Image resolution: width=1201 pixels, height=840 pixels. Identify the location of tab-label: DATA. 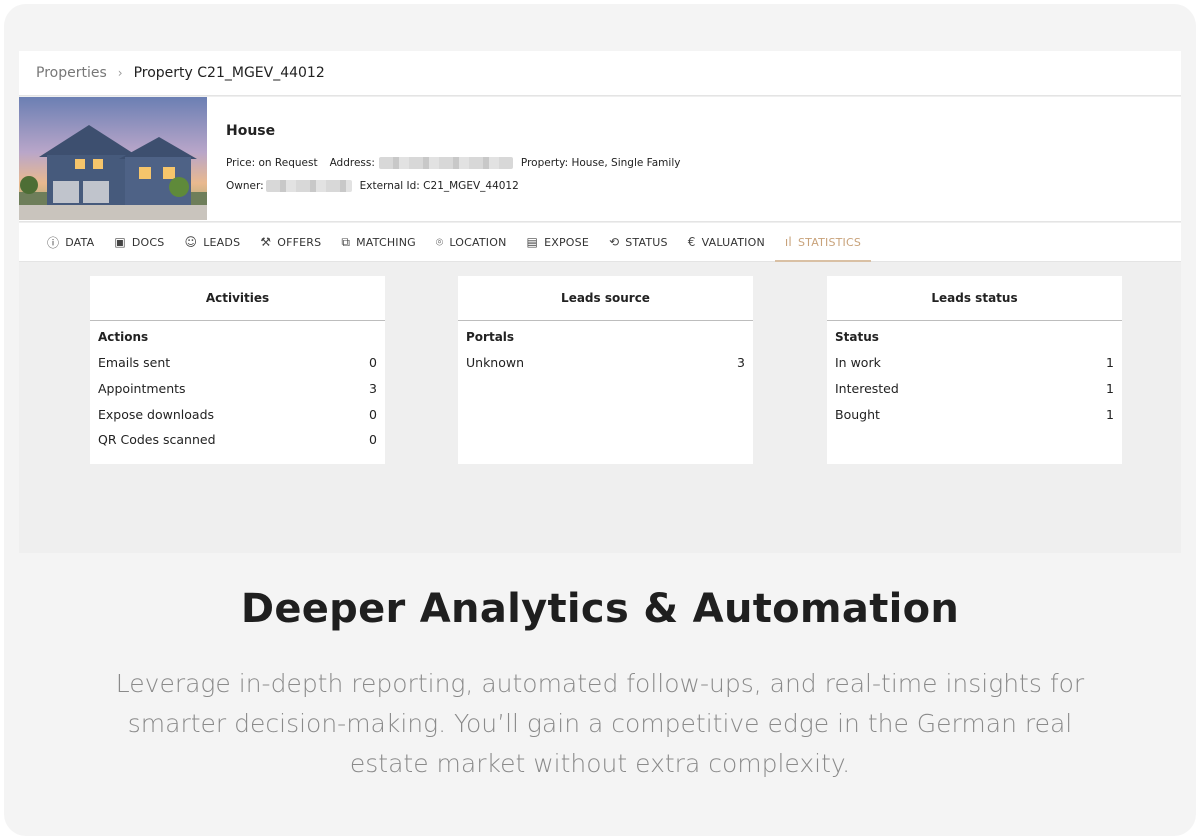
(80, 242).